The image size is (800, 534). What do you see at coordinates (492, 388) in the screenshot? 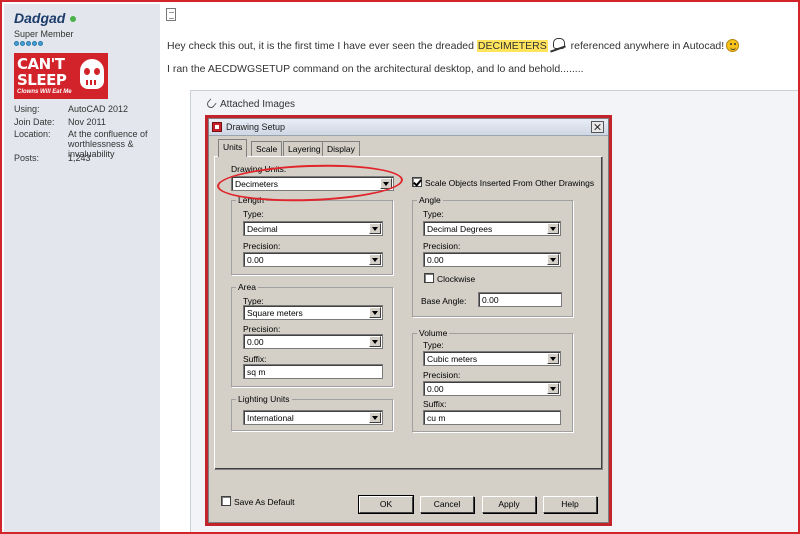
I see `volume-precision-select: 0.00` at bounding box center [492, 388].